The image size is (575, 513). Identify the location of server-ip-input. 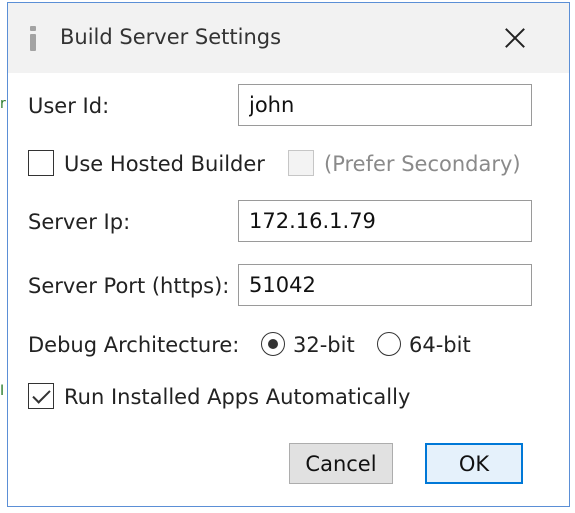
(385, 221).